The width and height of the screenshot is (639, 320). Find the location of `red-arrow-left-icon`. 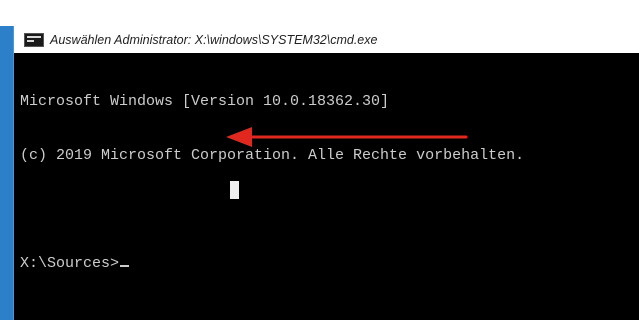

red-arrow-left-icon is located at coordinates (347, 137).